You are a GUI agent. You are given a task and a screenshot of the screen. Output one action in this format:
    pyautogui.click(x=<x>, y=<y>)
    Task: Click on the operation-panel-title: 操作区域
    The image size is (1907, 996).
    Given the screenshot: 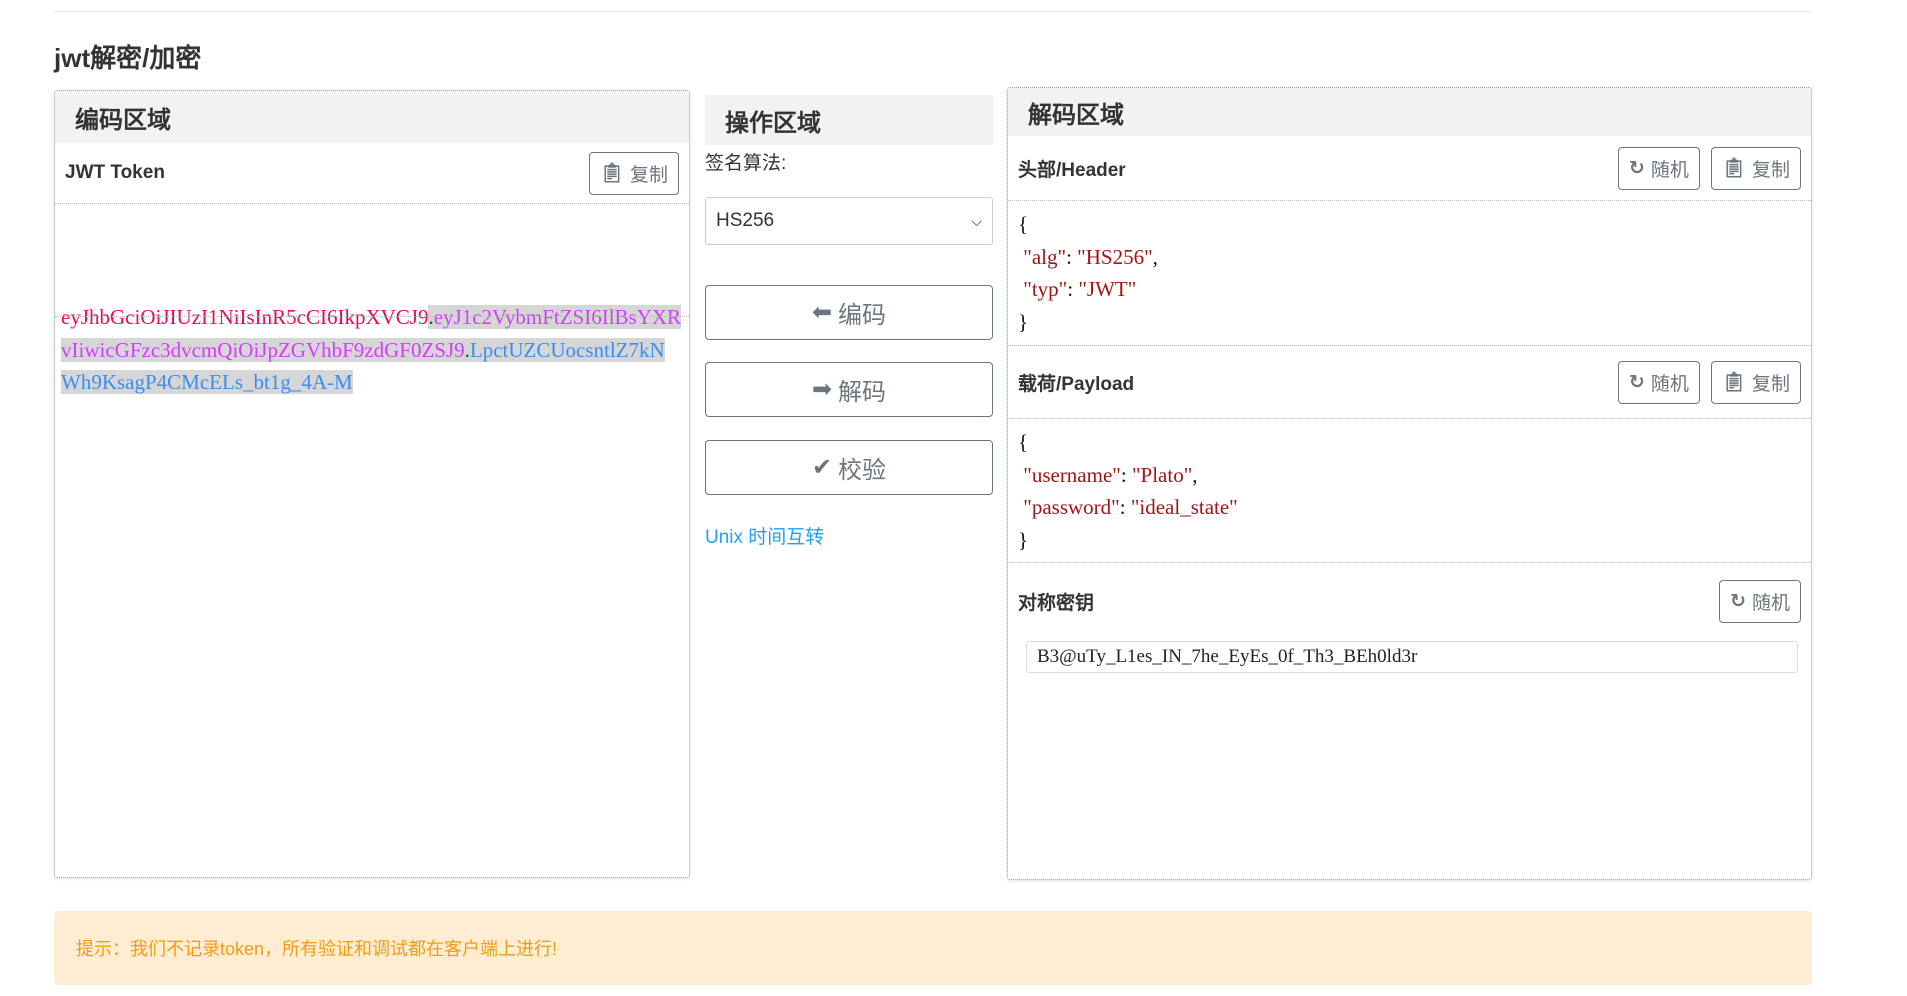 What is the action you would take?
    pyautogui.click(x=849, y=120)
    